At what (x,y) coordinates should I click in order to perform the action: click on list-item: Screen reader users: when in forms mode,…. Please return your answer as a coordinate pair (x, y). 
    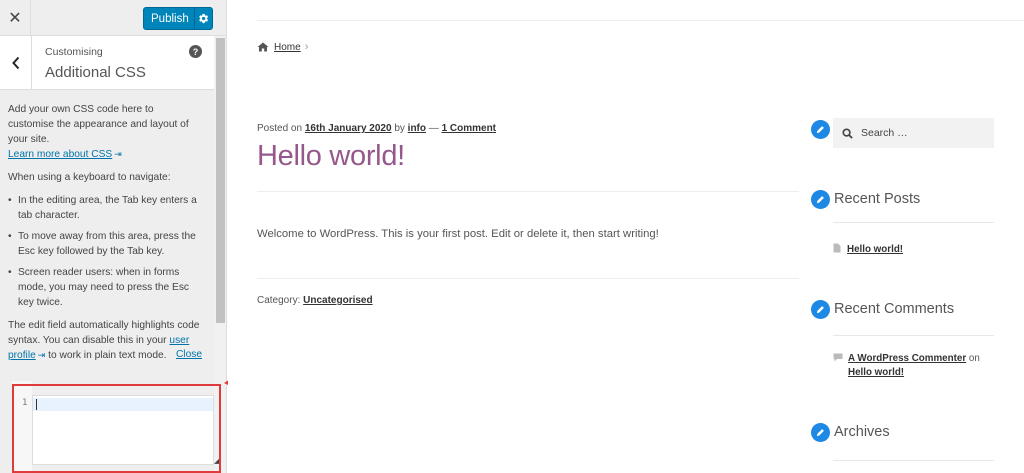
    Looking at the image, I should click on (105, 287).